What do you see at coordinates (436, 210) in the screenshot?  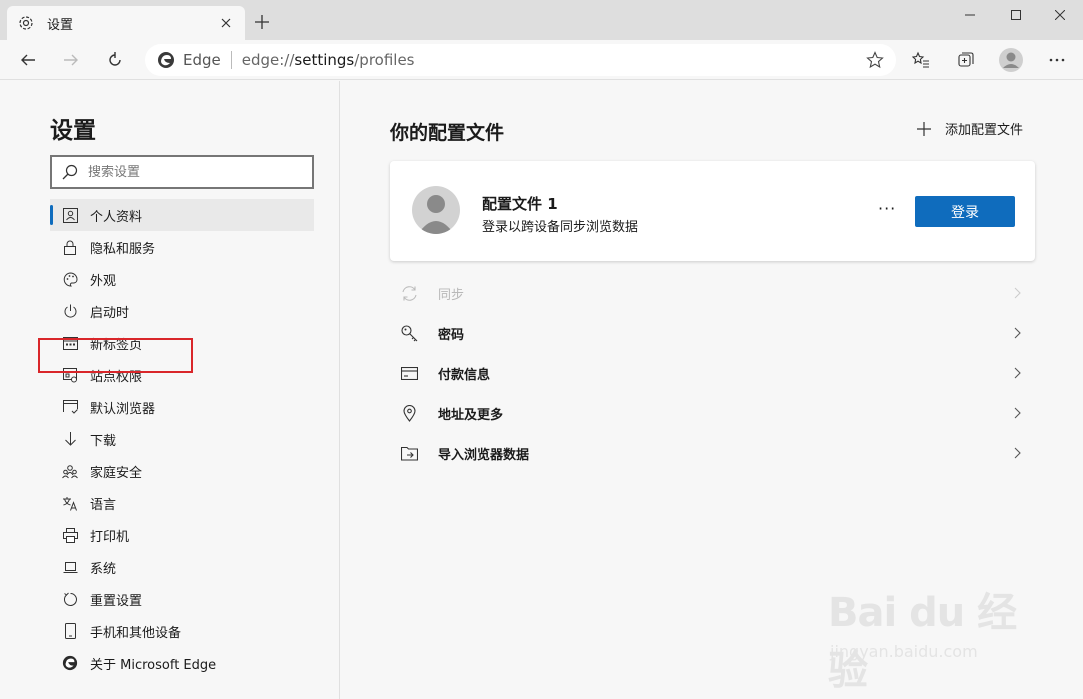 I see `avatar` at bounding box center [436, 210].